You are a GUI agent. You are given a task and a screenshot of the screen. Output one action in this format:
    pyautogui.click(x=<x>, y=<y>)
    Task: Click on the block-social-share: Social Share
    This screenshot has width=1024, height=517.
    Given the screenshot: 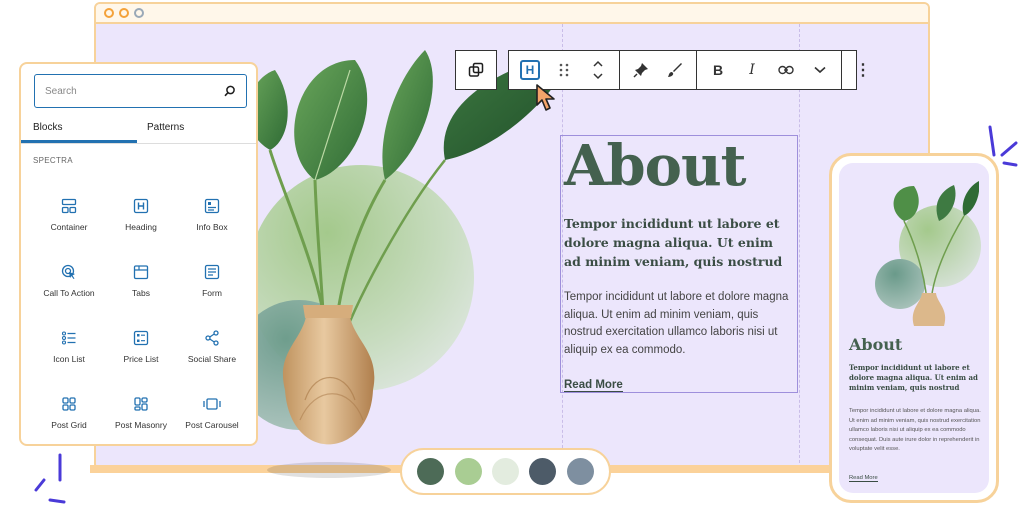 What is the action you would take?
    pyautogui.click(x=212, y=346)
    